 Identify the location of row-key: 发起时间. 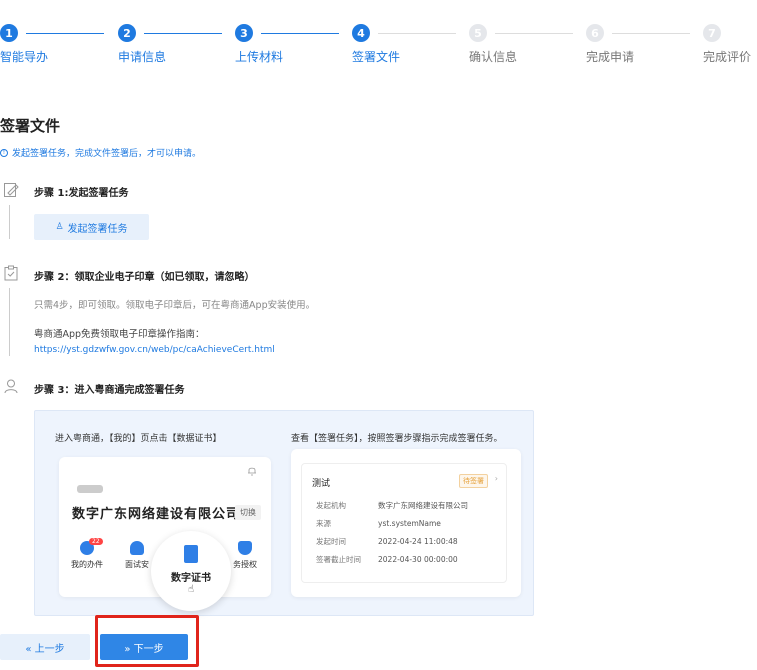
(331, 541).